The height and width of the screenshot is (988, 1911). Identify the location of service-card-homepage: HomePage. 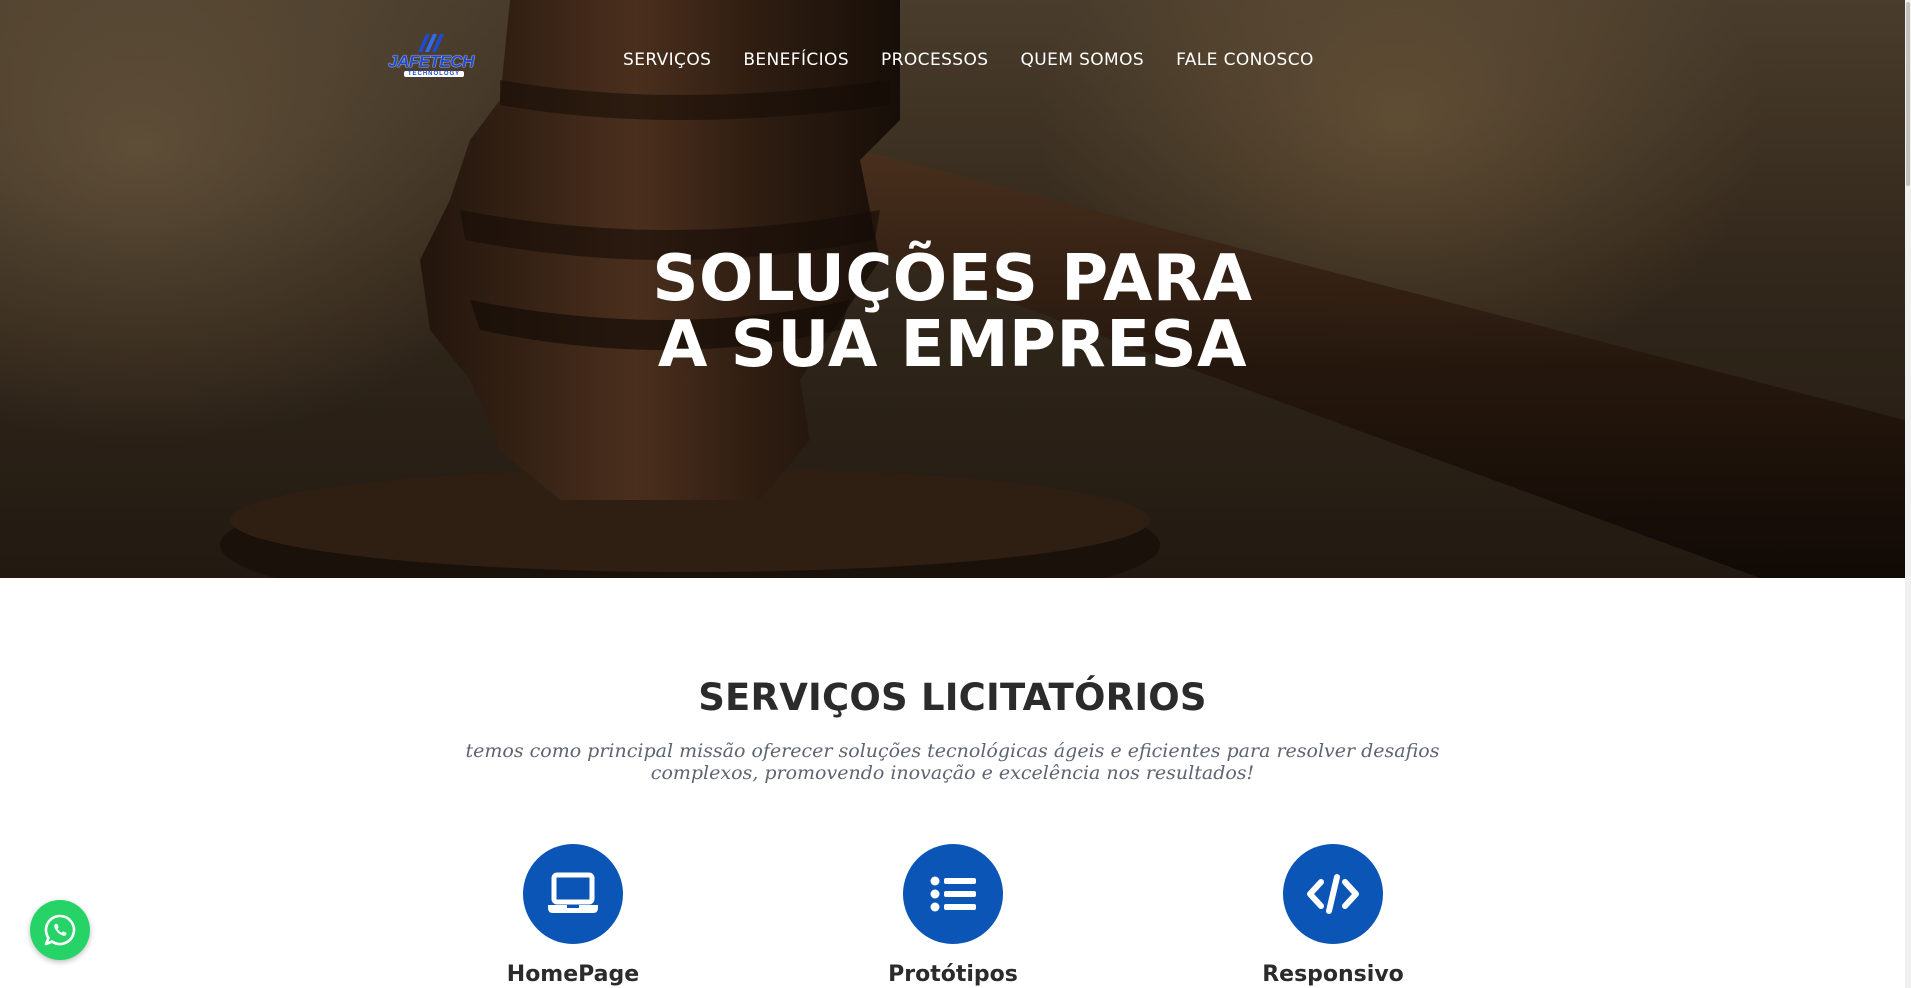
(573, 915).